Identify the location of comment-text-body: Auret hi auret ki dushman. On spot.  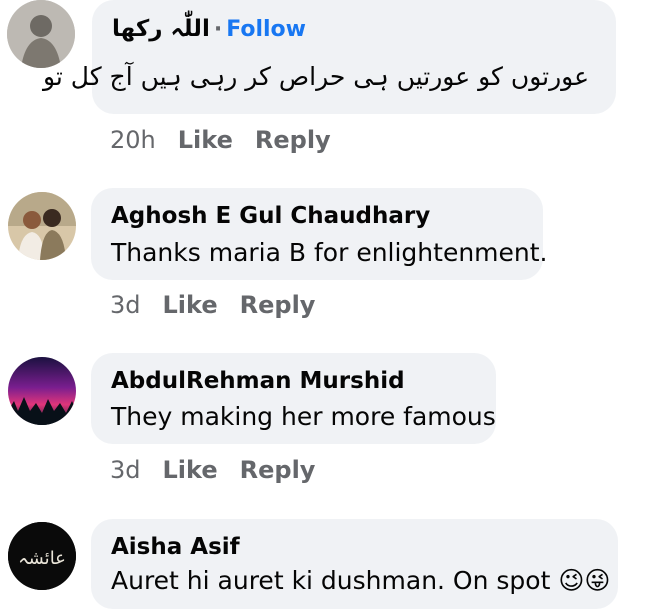
(331, 580).